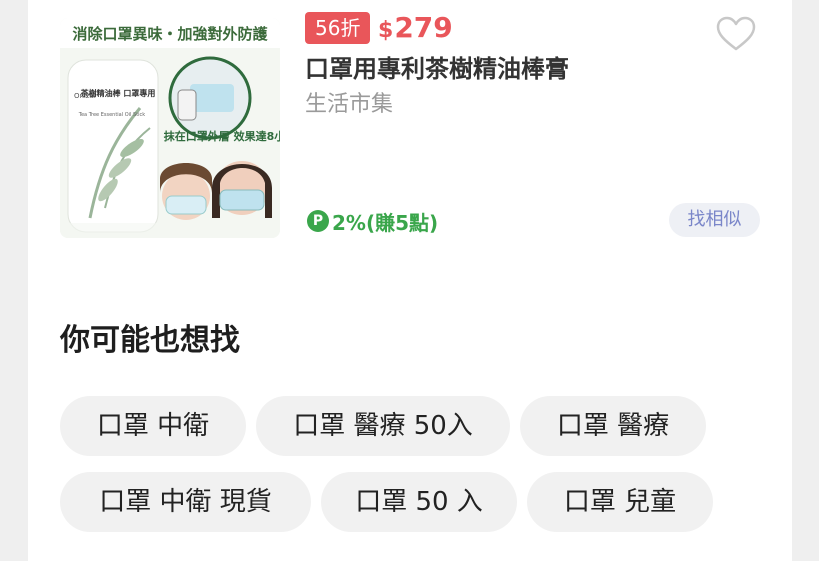 The image size is (819, 561). I want to click on currency-symbol: $, so click(386, 30).